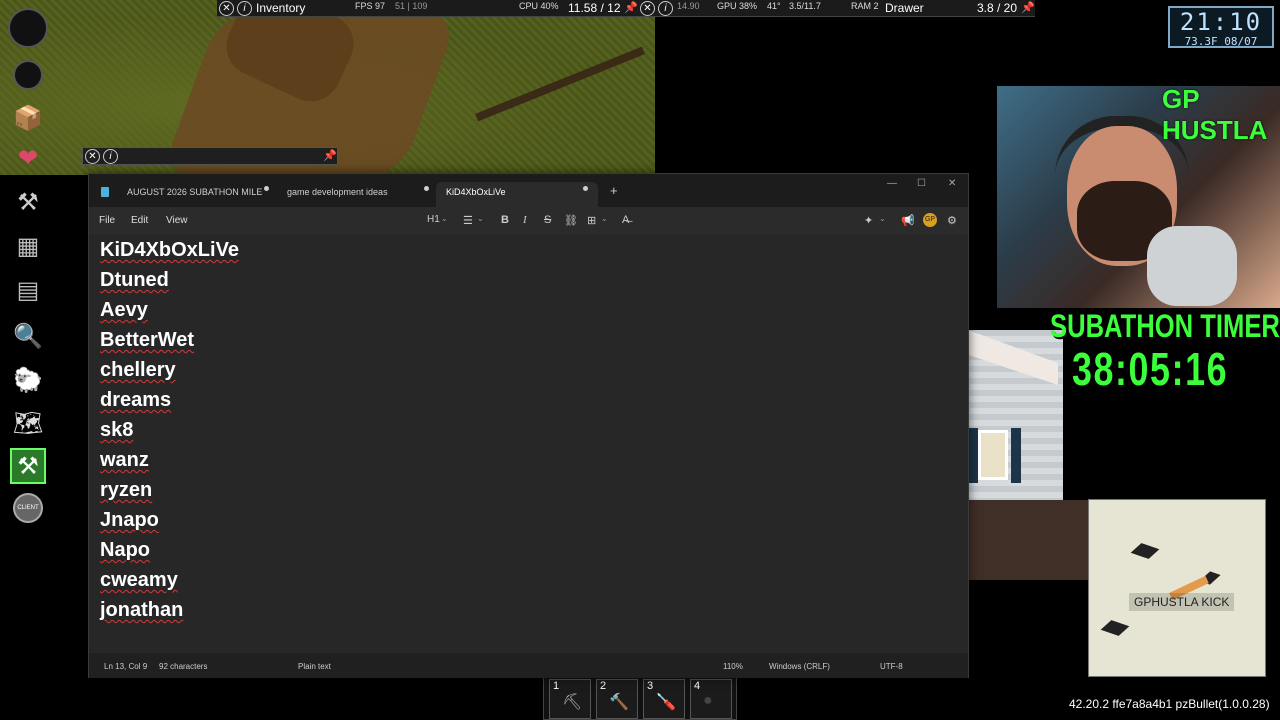 The width and height of the screenshot is (1280, 720). Describe the element at coordinates (28, 246) in the screenshot. I see `building-icon: ▦` at that location.